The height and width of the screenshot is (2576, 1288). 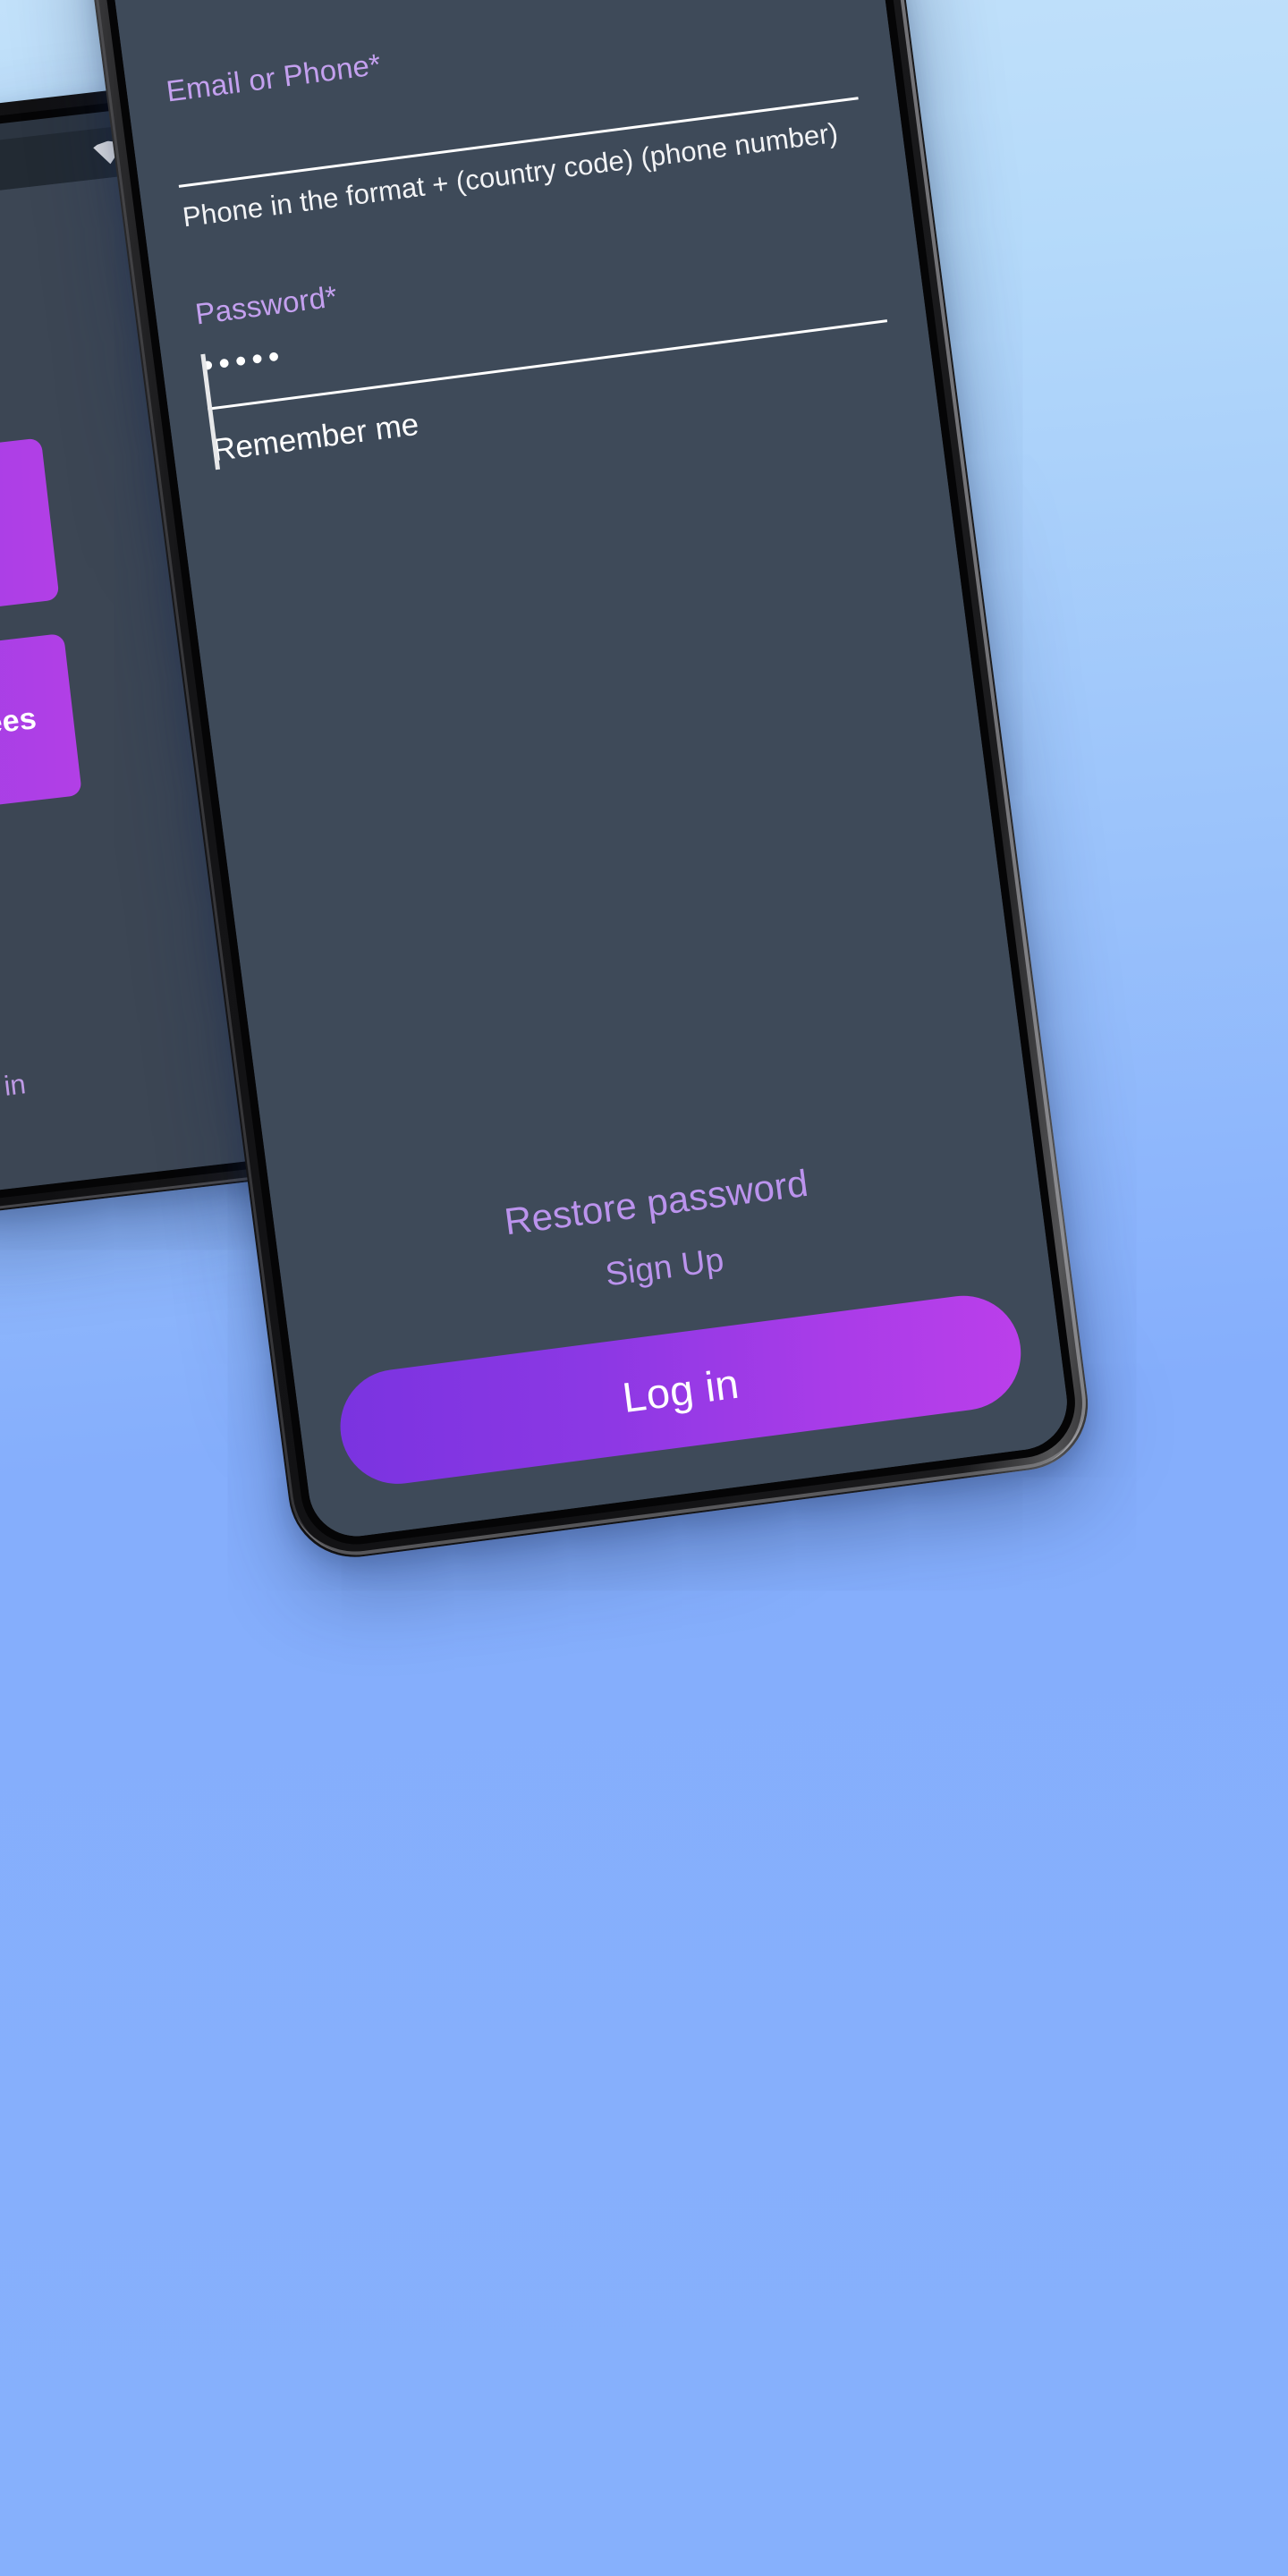 I want to click on sign-in-link: Sign in, so click(x=14, y=1088).